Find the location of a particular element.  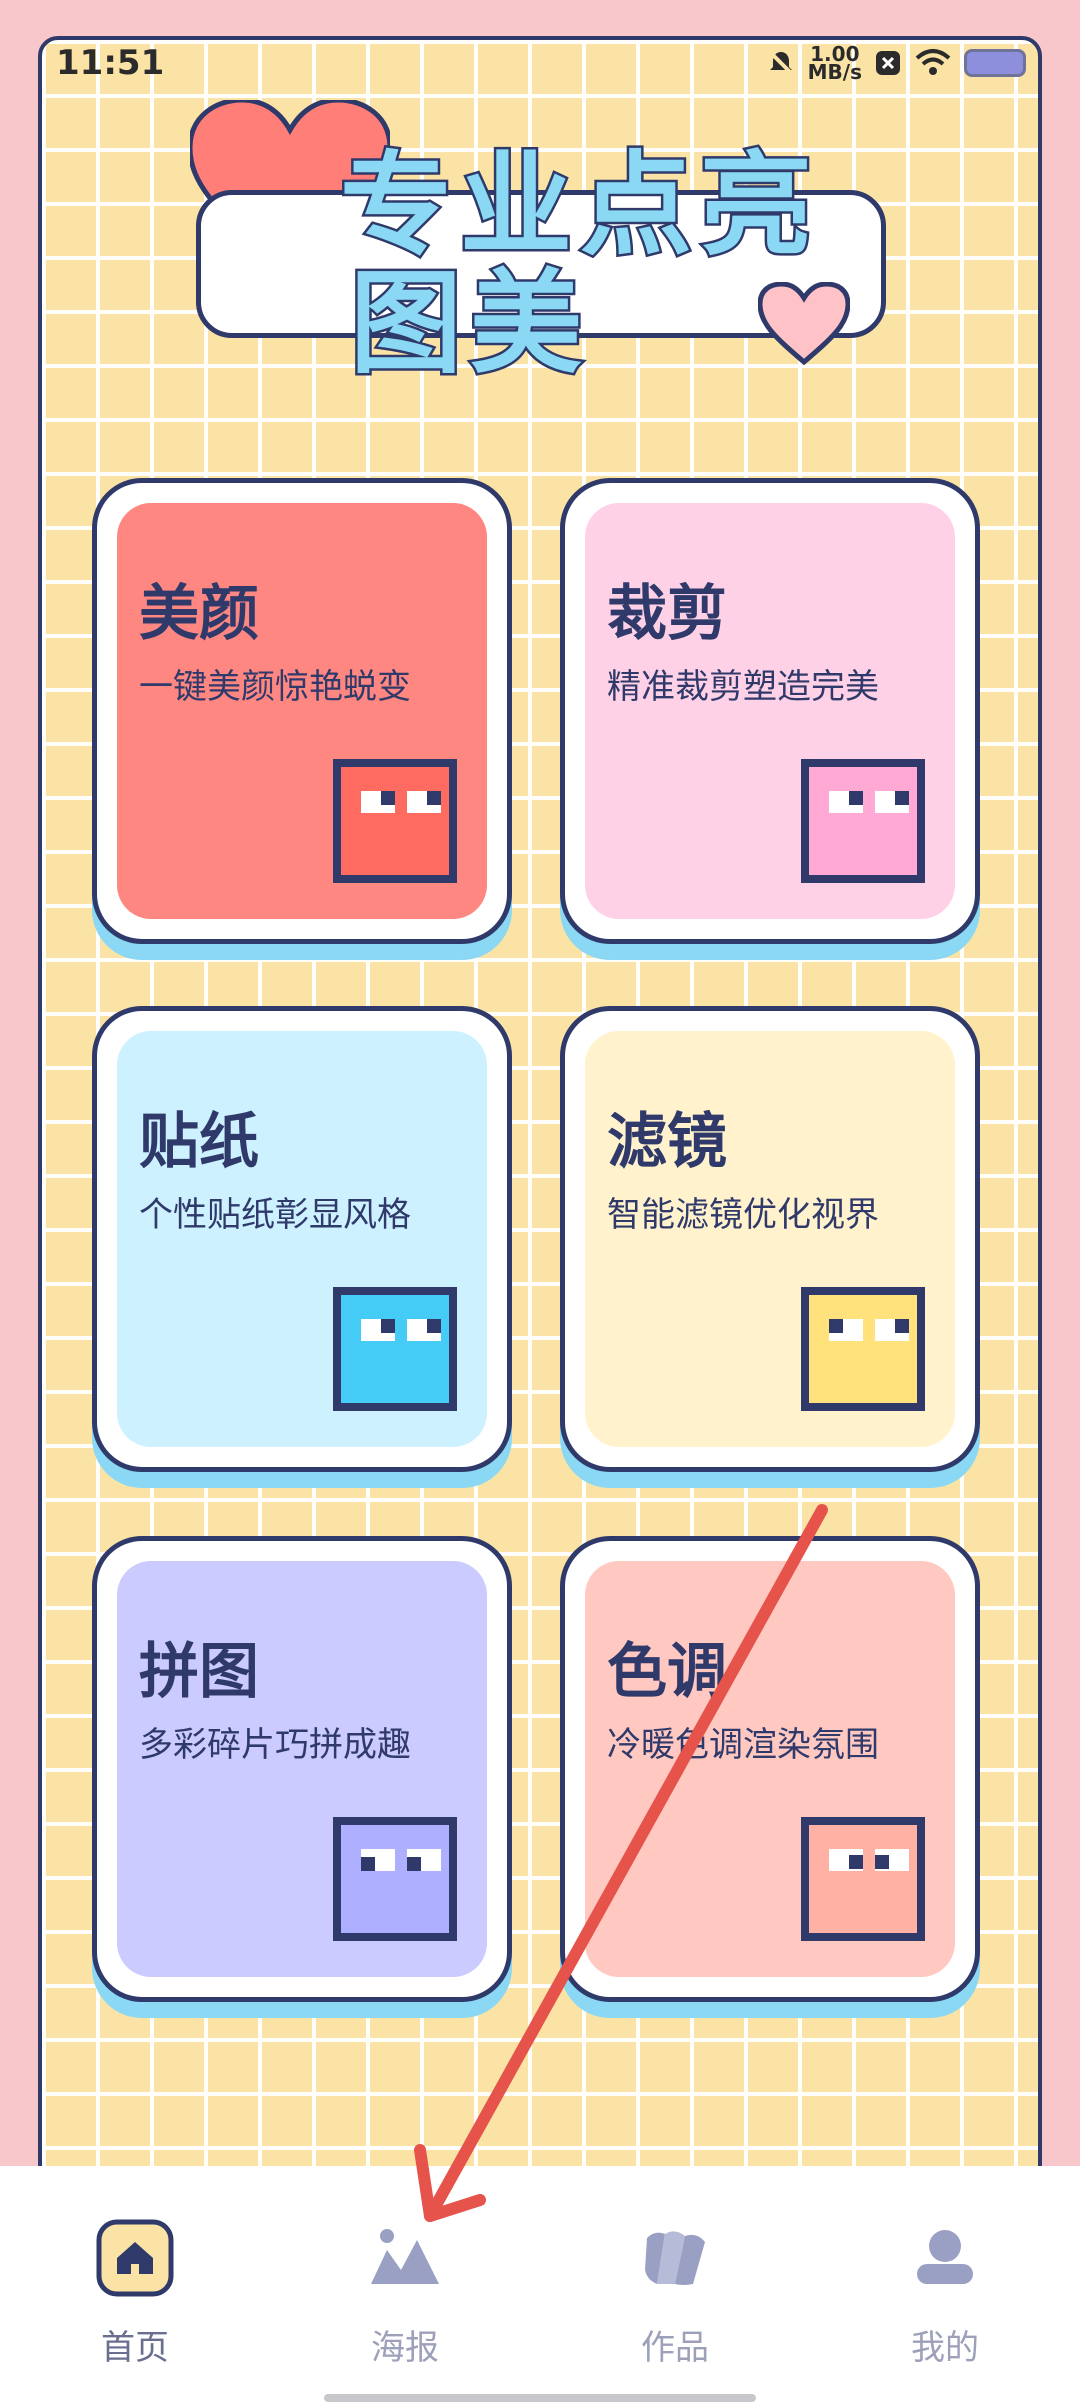

tab-home: 首页 is located at coordinates (135, 2267).